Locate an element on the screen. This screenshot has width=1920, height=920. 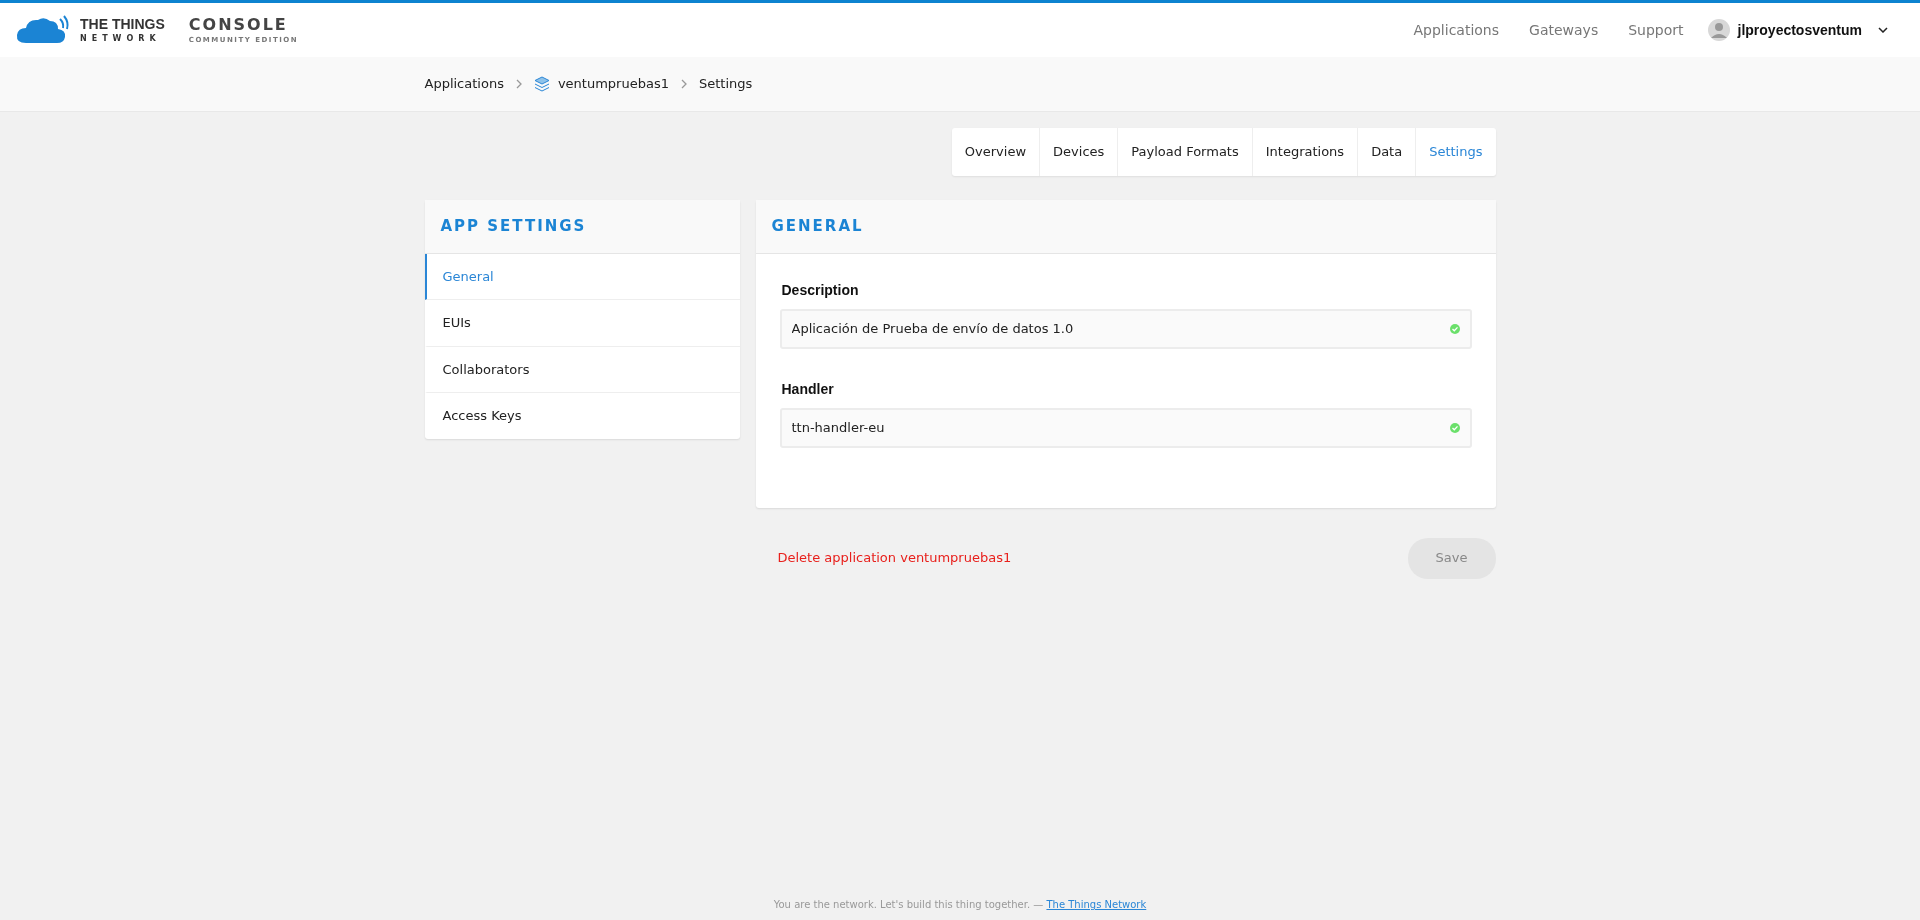
field-label: Handler is located at coordinates (807, 389).